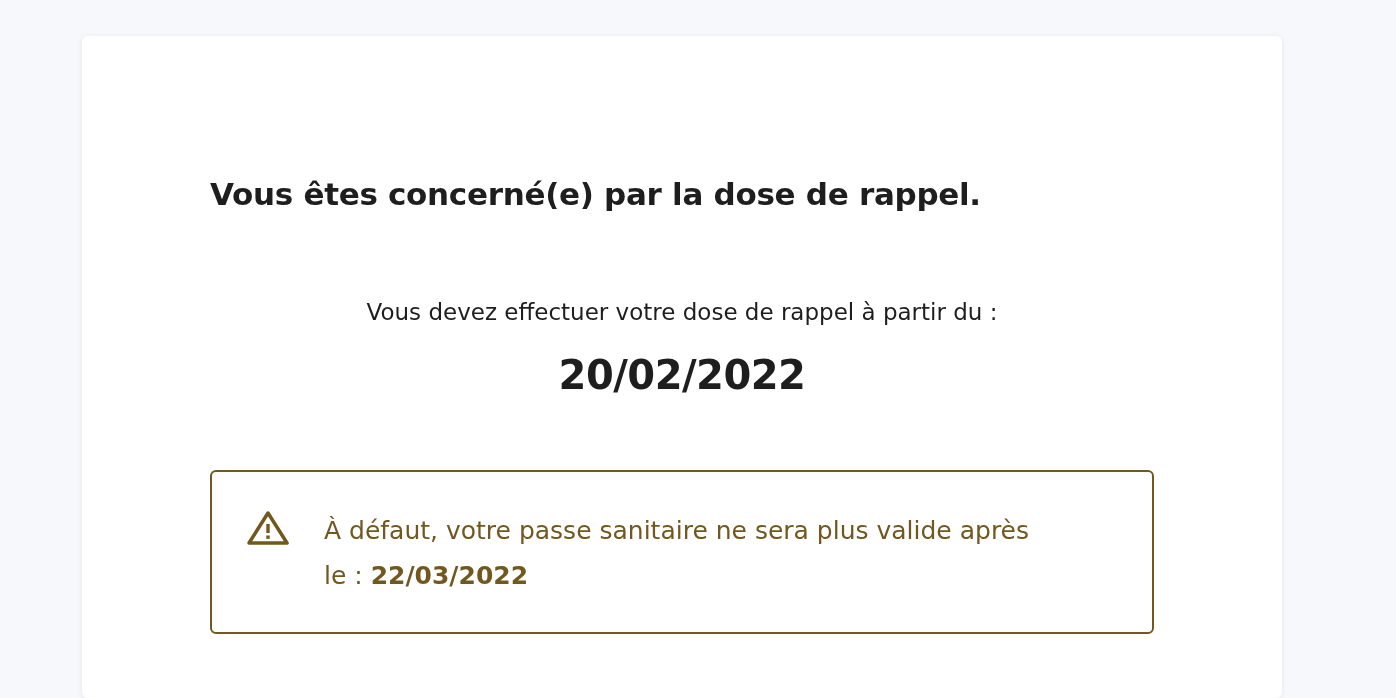 The width and height of the screenshot is (1396, 698). What do you see at coordinates (682, 312) in the screenshot?
I see `instruction-text: Vous devez effectuer votre dose de rappel à partir du :` at bounding box center [682, 312].